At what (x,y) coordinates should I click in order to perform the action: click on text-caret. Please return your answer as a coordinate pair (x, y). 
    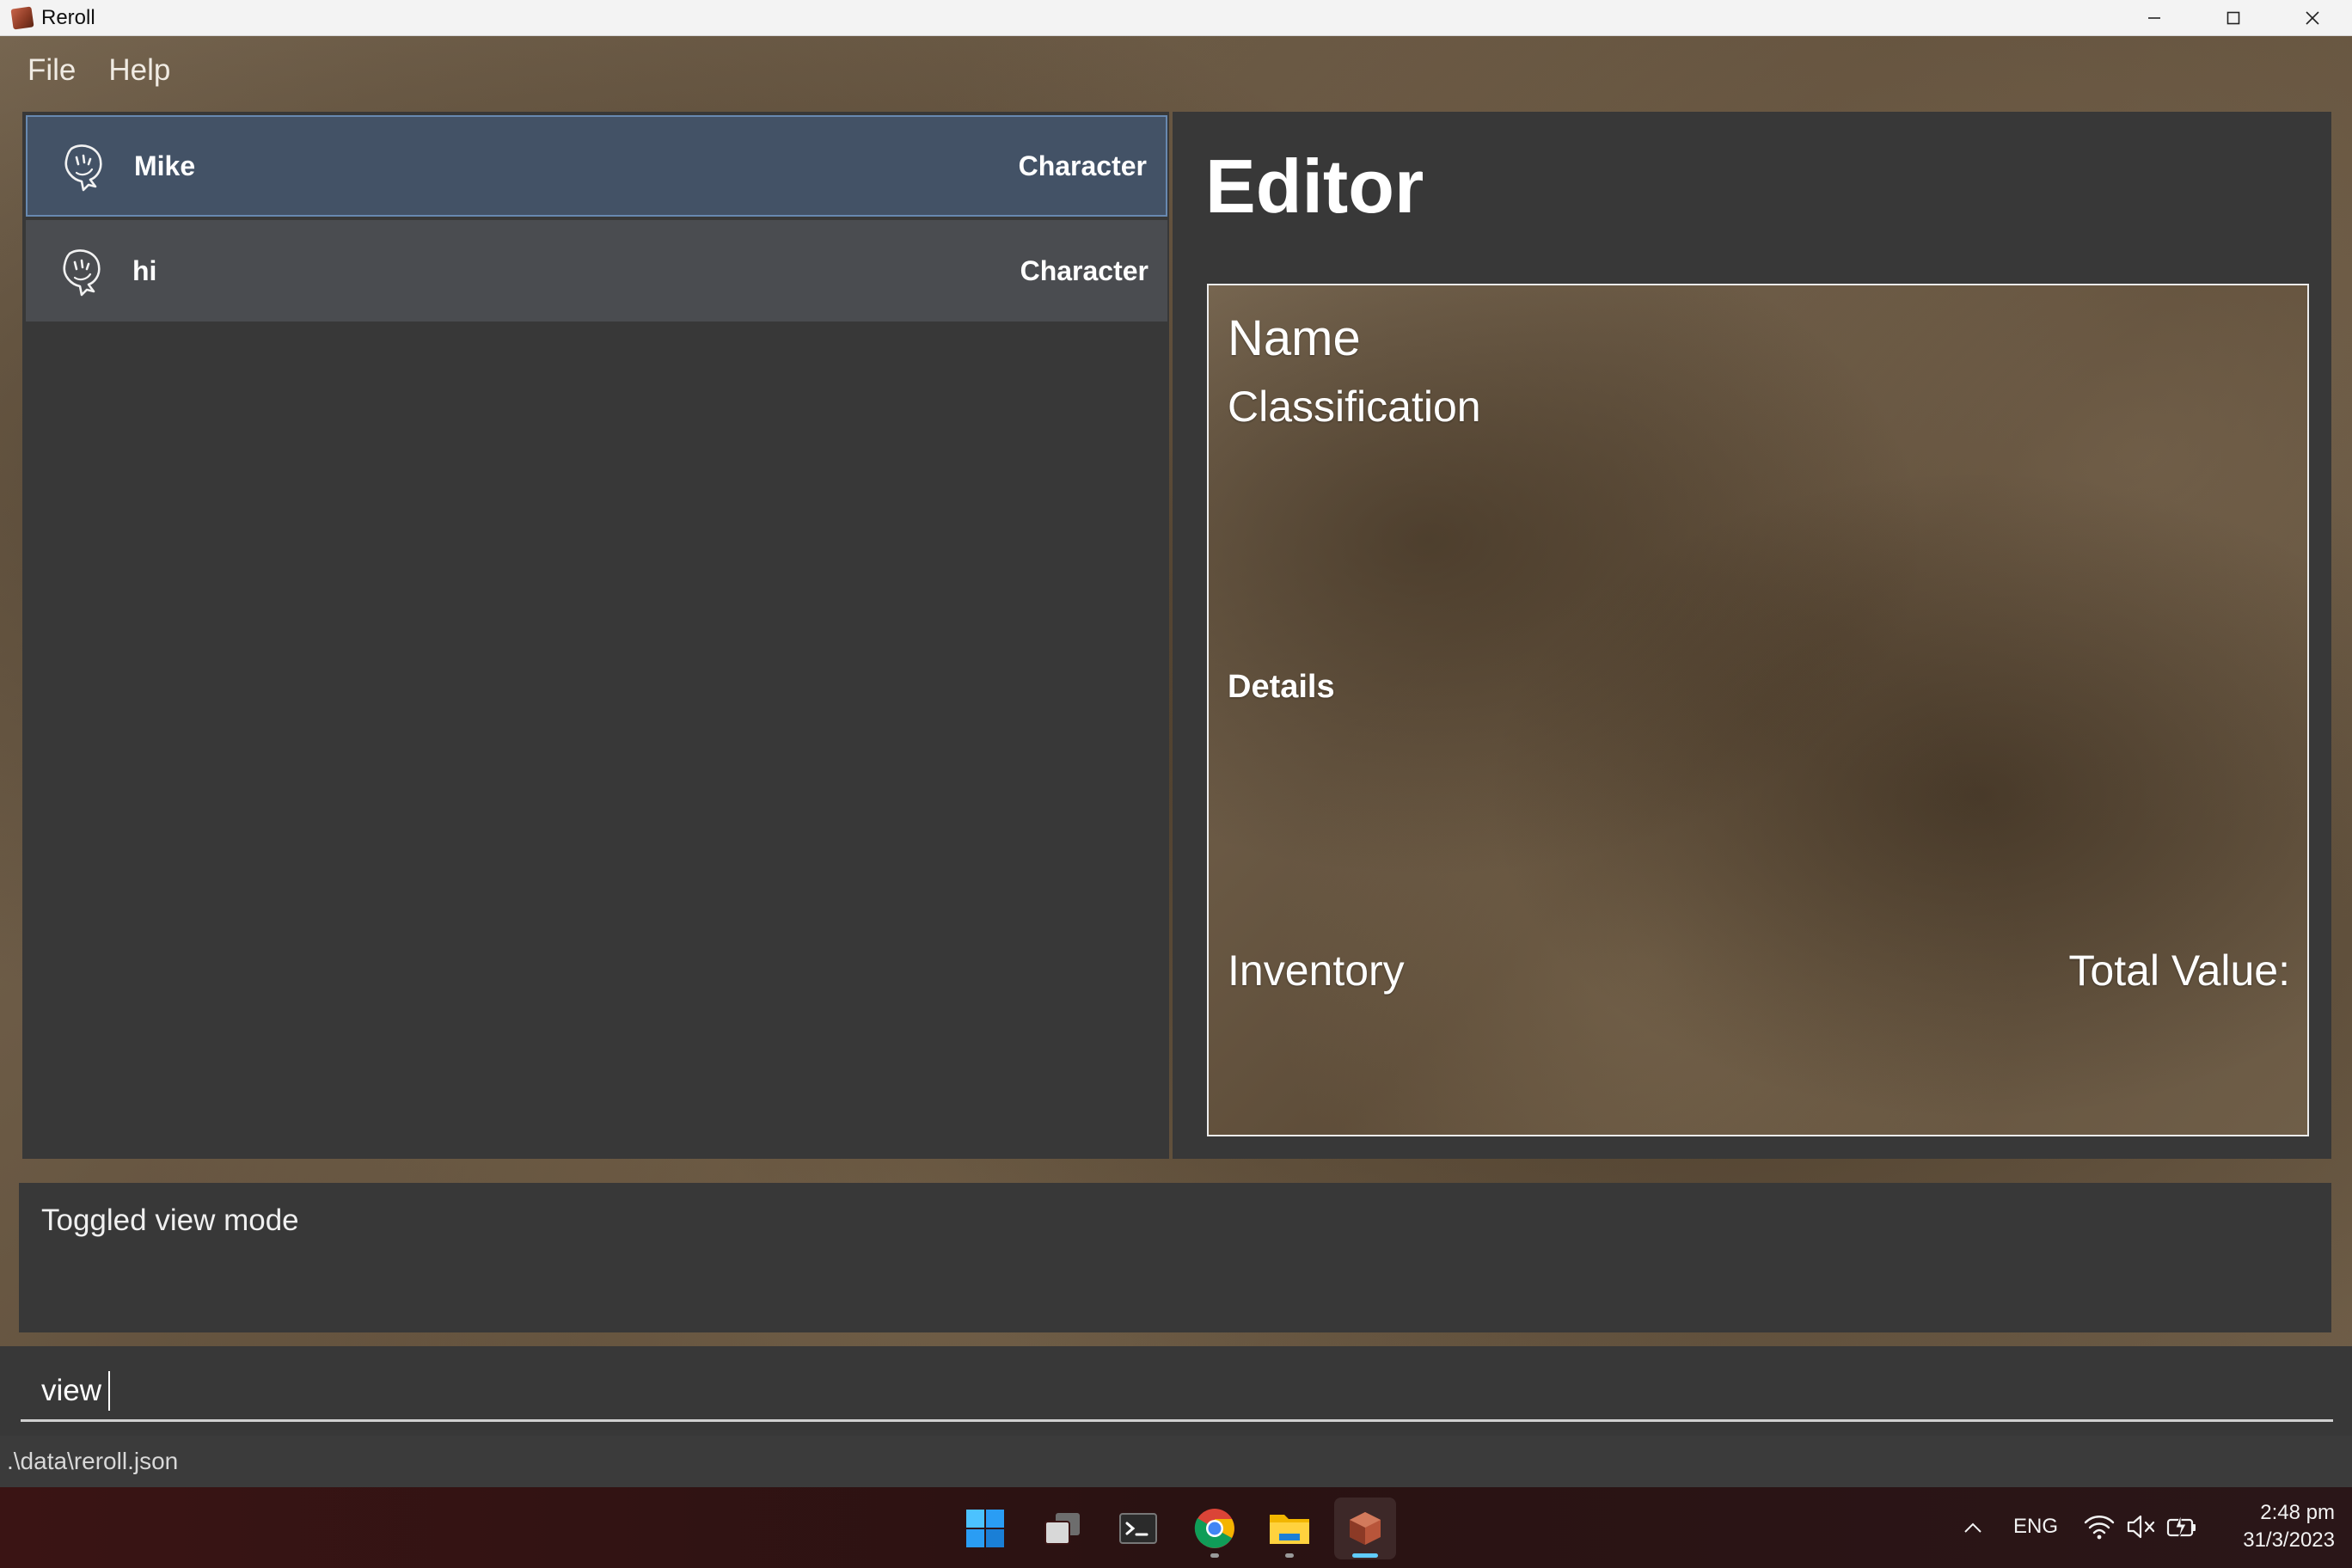
    Looking at the image, I should click on (109, 1390).